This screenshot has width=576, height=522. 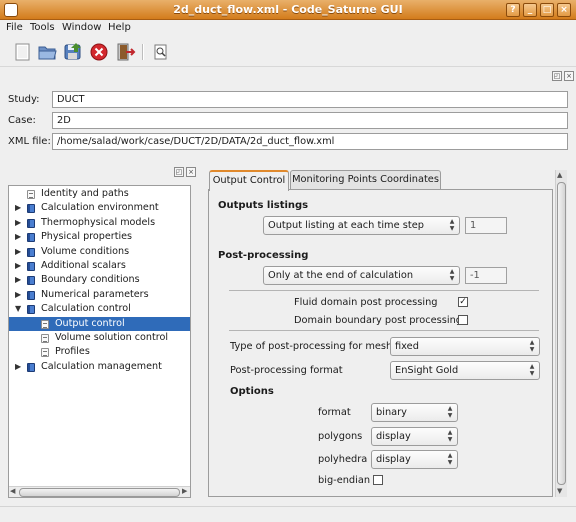 What do you see at coordinates (486, 275) in the screenshot?
I see `post-processing-frequency-field: -1` at bounding box center [486, 275].